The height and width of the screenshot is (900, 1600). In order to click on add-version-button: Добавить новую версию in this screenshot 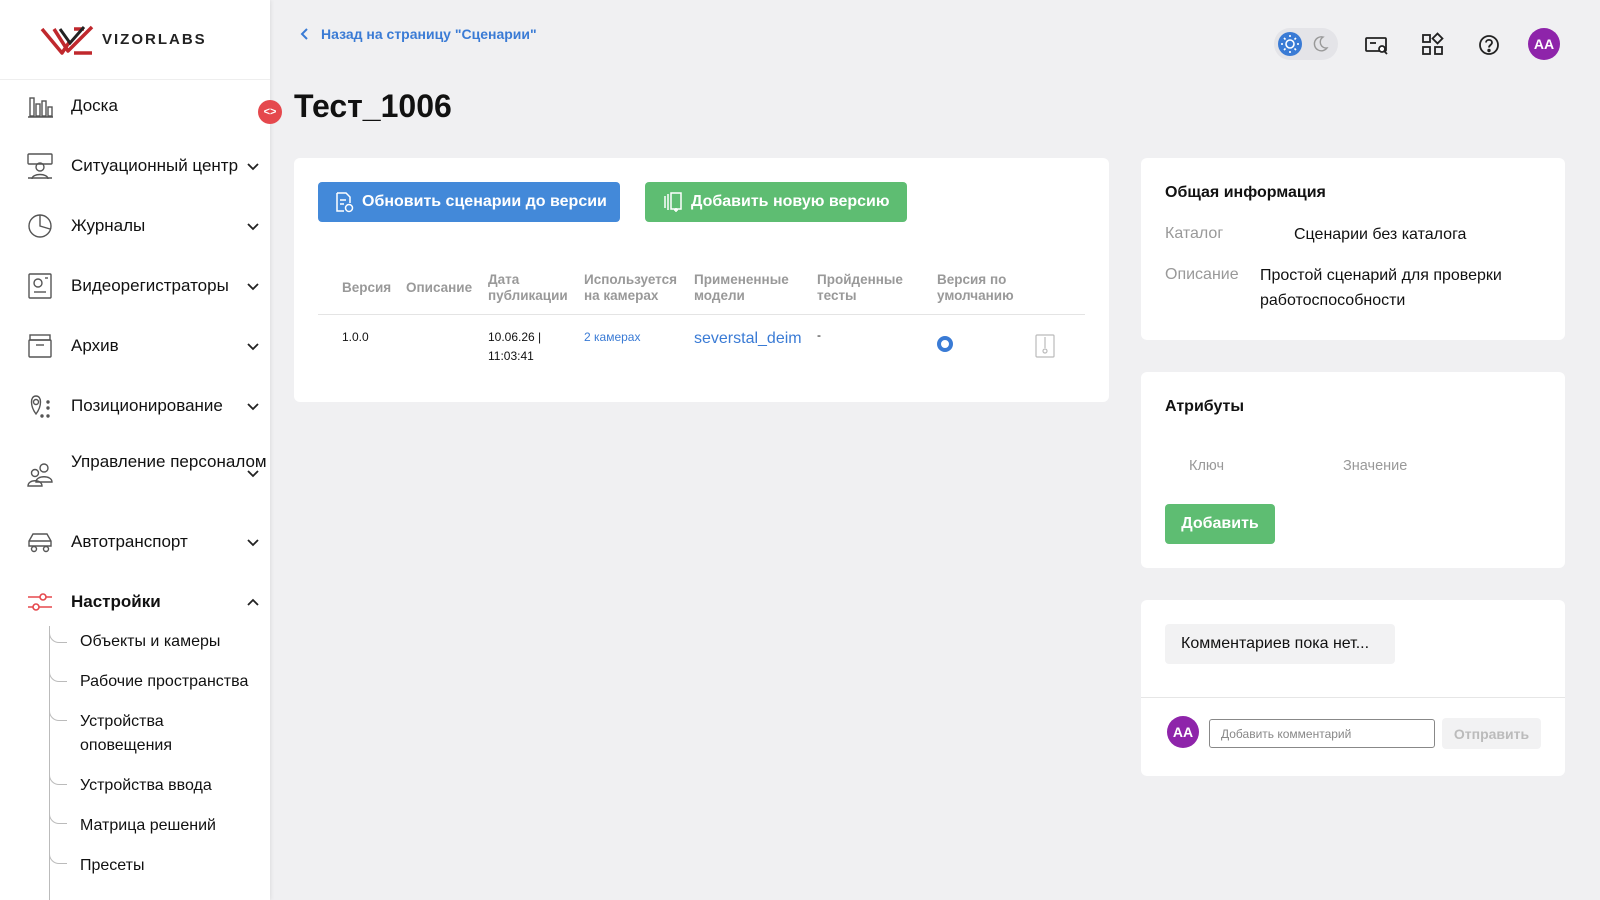, I will do `click(776, 202)`.